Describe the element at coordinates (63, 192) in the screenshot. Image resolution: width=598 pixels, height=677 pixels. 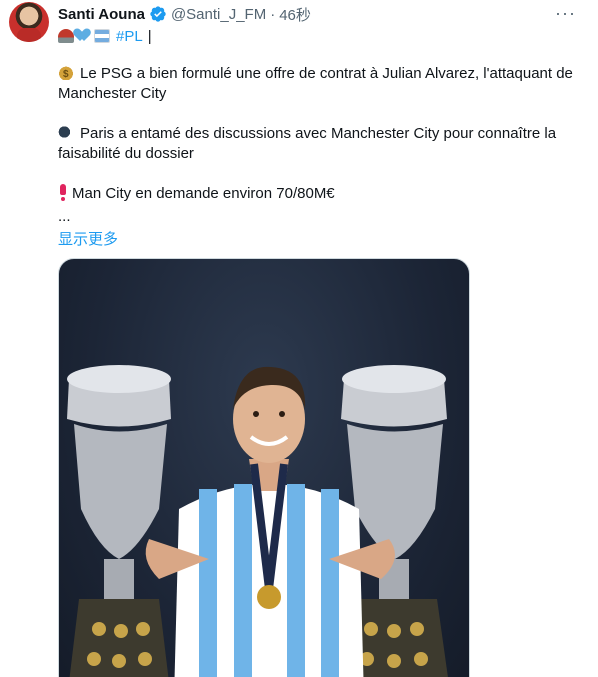
I see `exclamation-emoji` at that location.